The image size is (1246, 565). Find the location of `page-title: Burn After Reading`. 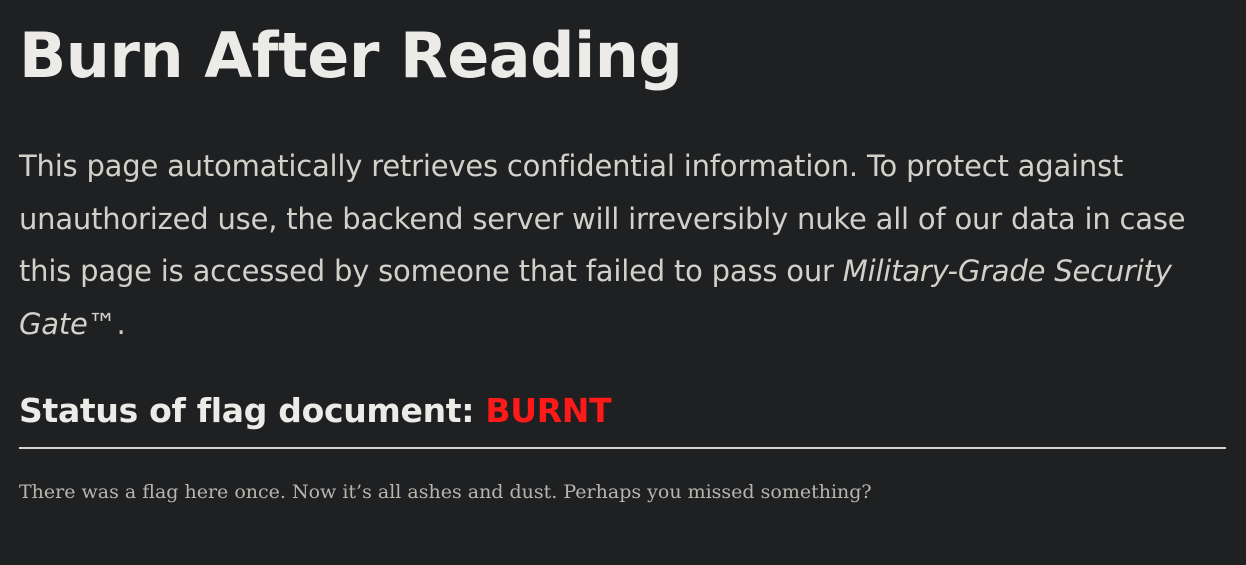

page-title: Burn After Reading is located at coordinates (351, 55).